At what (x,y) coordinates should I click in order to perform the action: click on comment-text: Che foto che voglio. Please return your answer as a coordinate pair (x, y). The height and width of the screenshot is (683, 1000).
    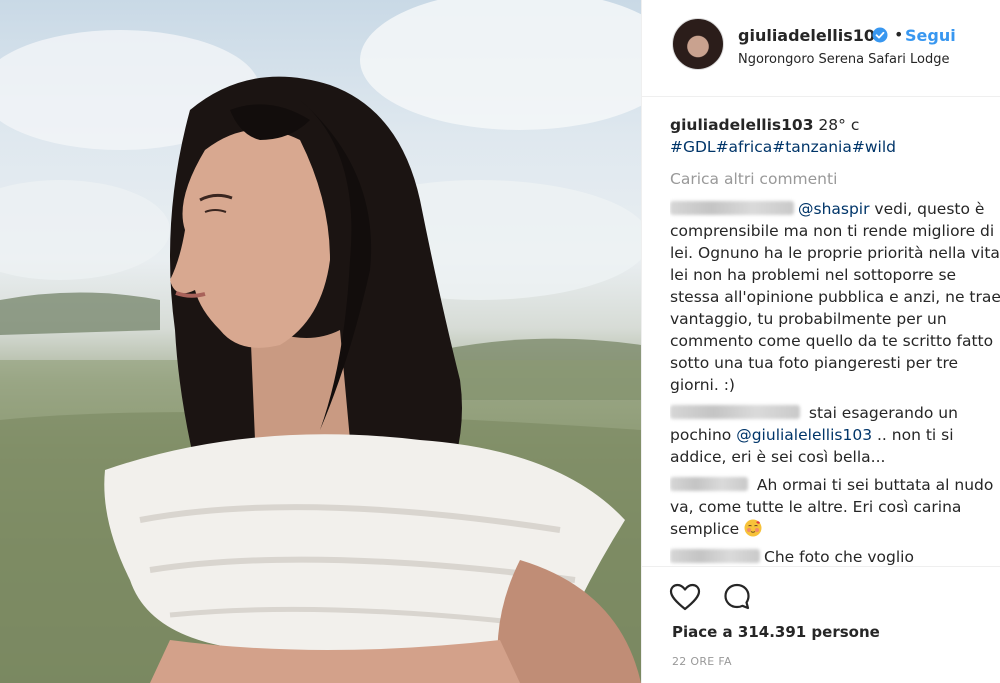
    Looking at the image, I should click on (839, 557).